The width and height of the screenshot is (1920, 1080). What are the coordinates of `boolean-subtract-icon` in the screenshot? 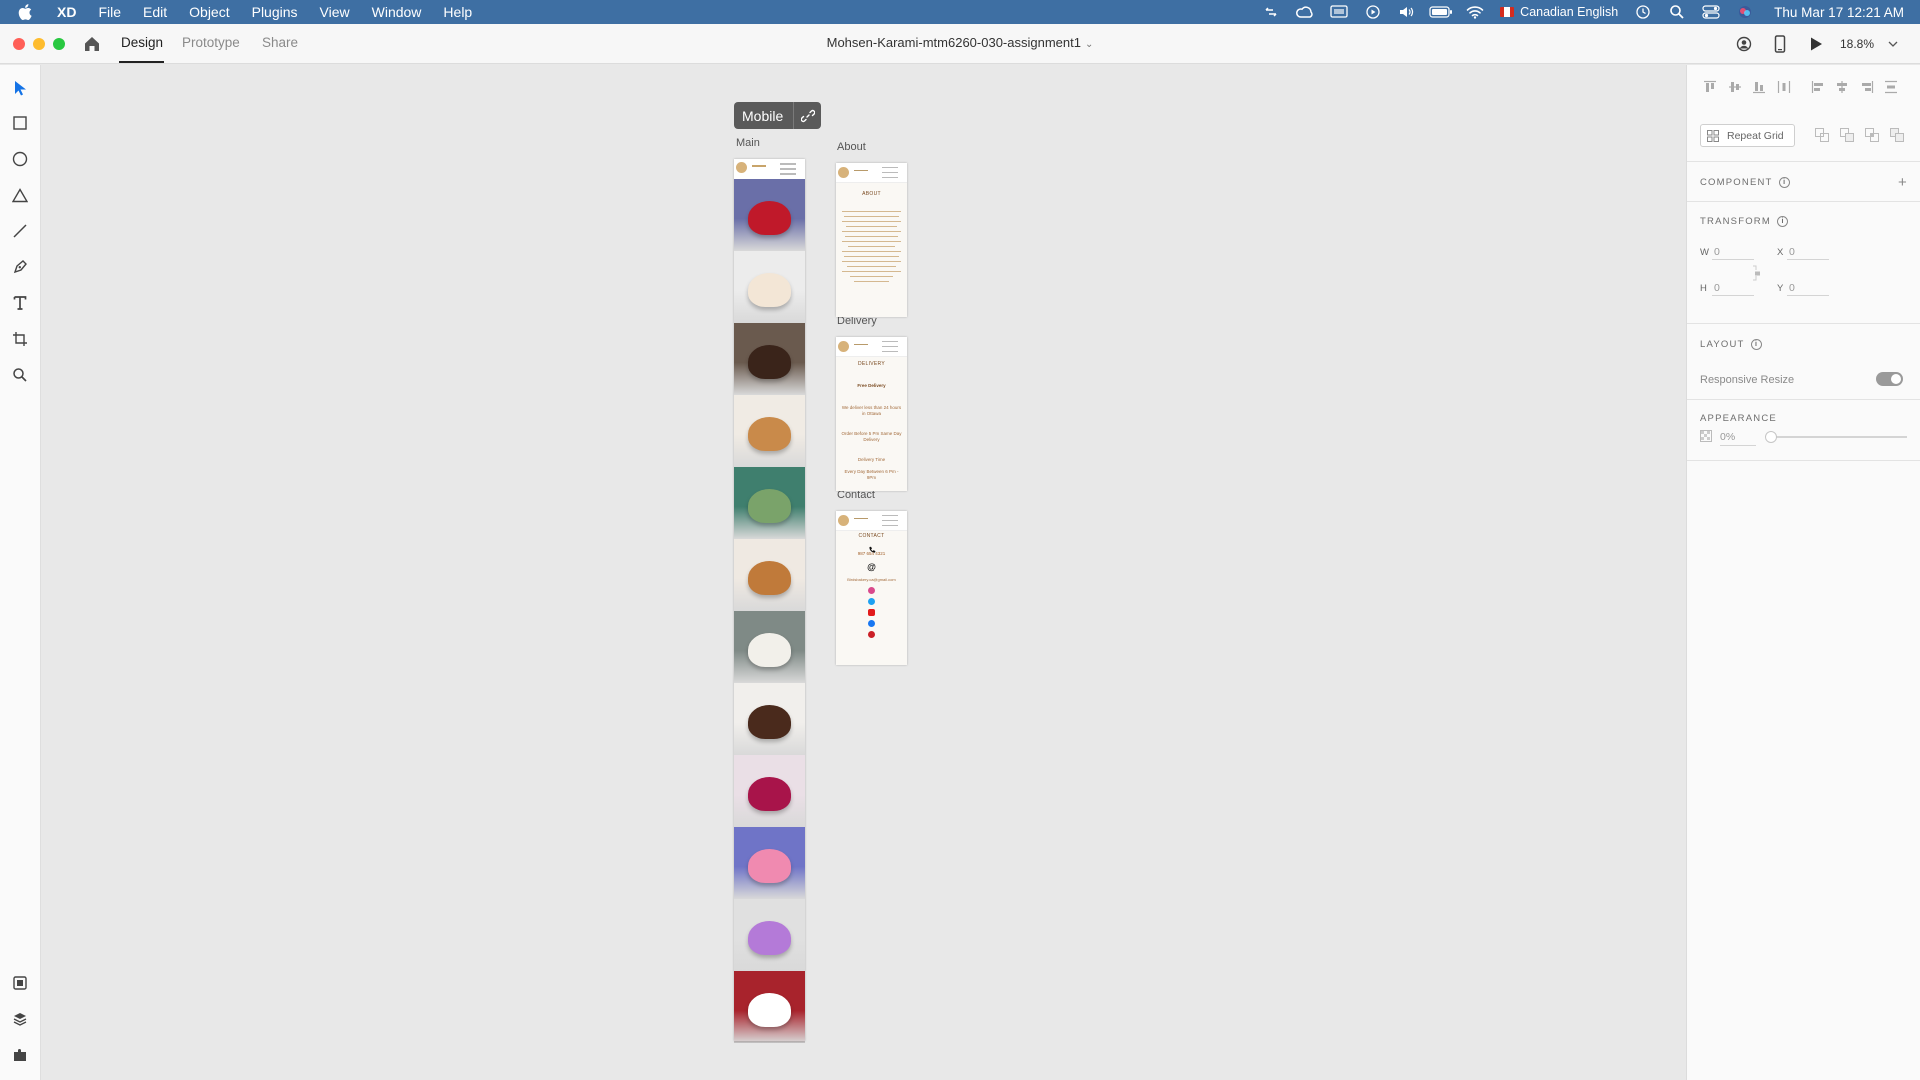 It's located at (1847, 135).